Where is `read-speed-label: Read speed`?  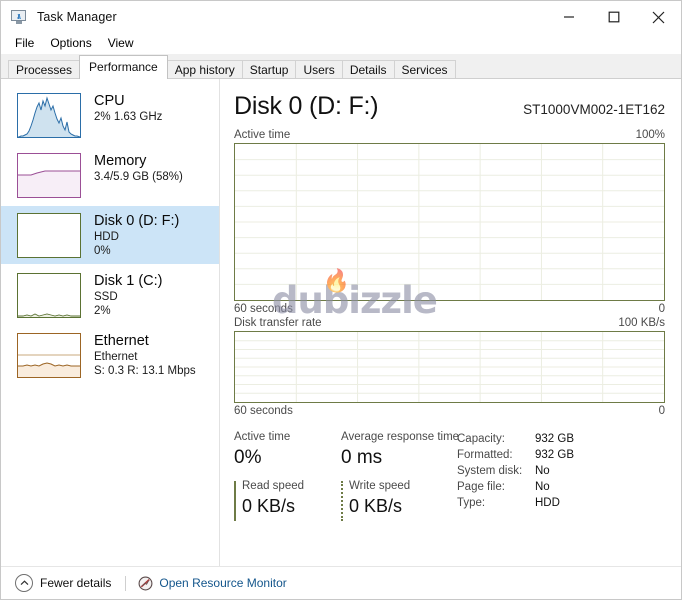 read-speed-label: Read speed is located at coordinates (273, 486).